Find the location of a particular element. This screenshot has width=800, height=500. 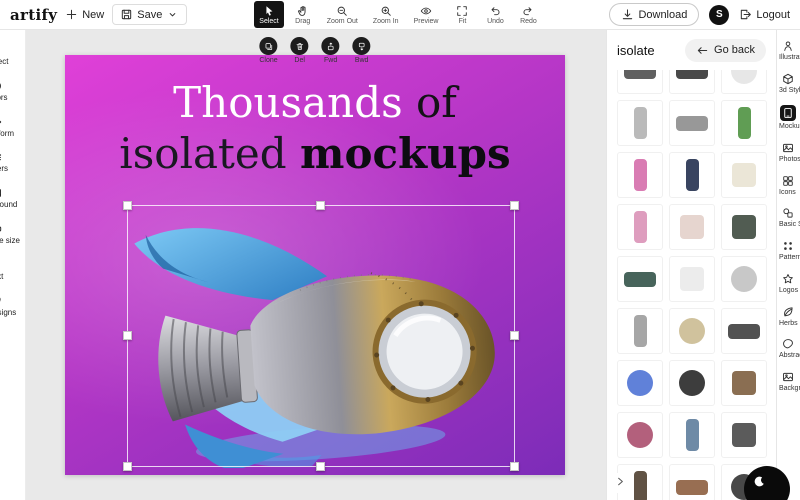

library-item-commit-sign is located at coordinates (744, 175).